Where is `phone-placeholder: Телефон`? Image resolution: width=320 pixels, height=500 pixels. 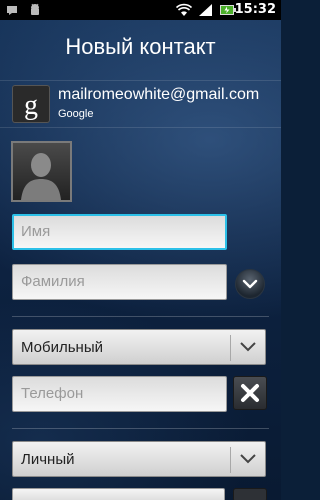 phone-placeholder: Телефон is located at coordinates (52, 393).